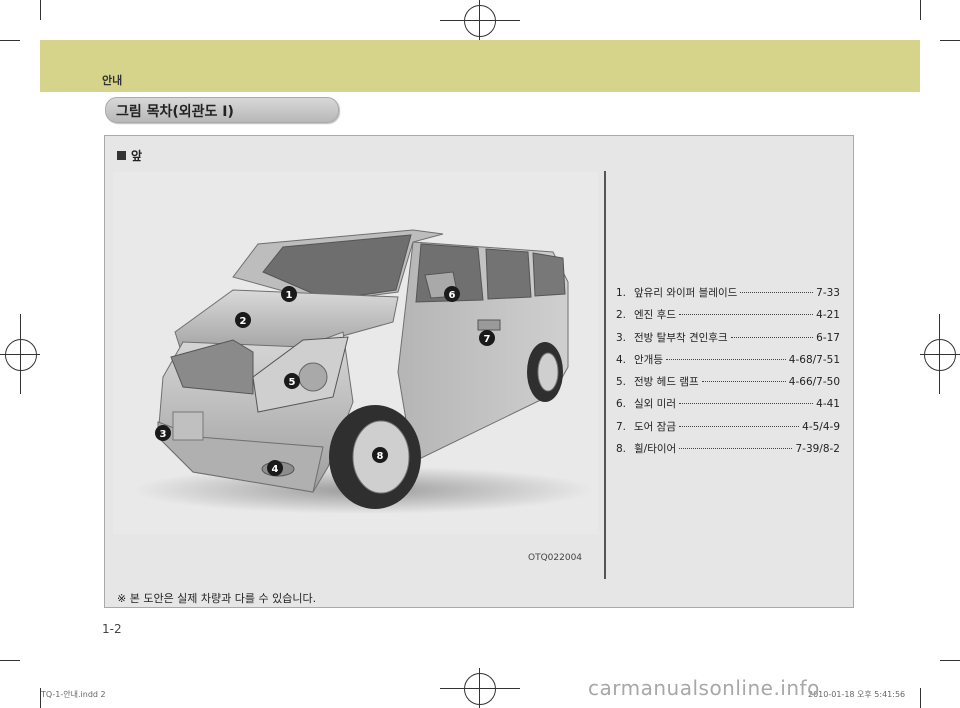 This screenshot has height=708, width=960. I want to click on item-label: 앞유리 와이퍼 블레이드, so click(686, 293).